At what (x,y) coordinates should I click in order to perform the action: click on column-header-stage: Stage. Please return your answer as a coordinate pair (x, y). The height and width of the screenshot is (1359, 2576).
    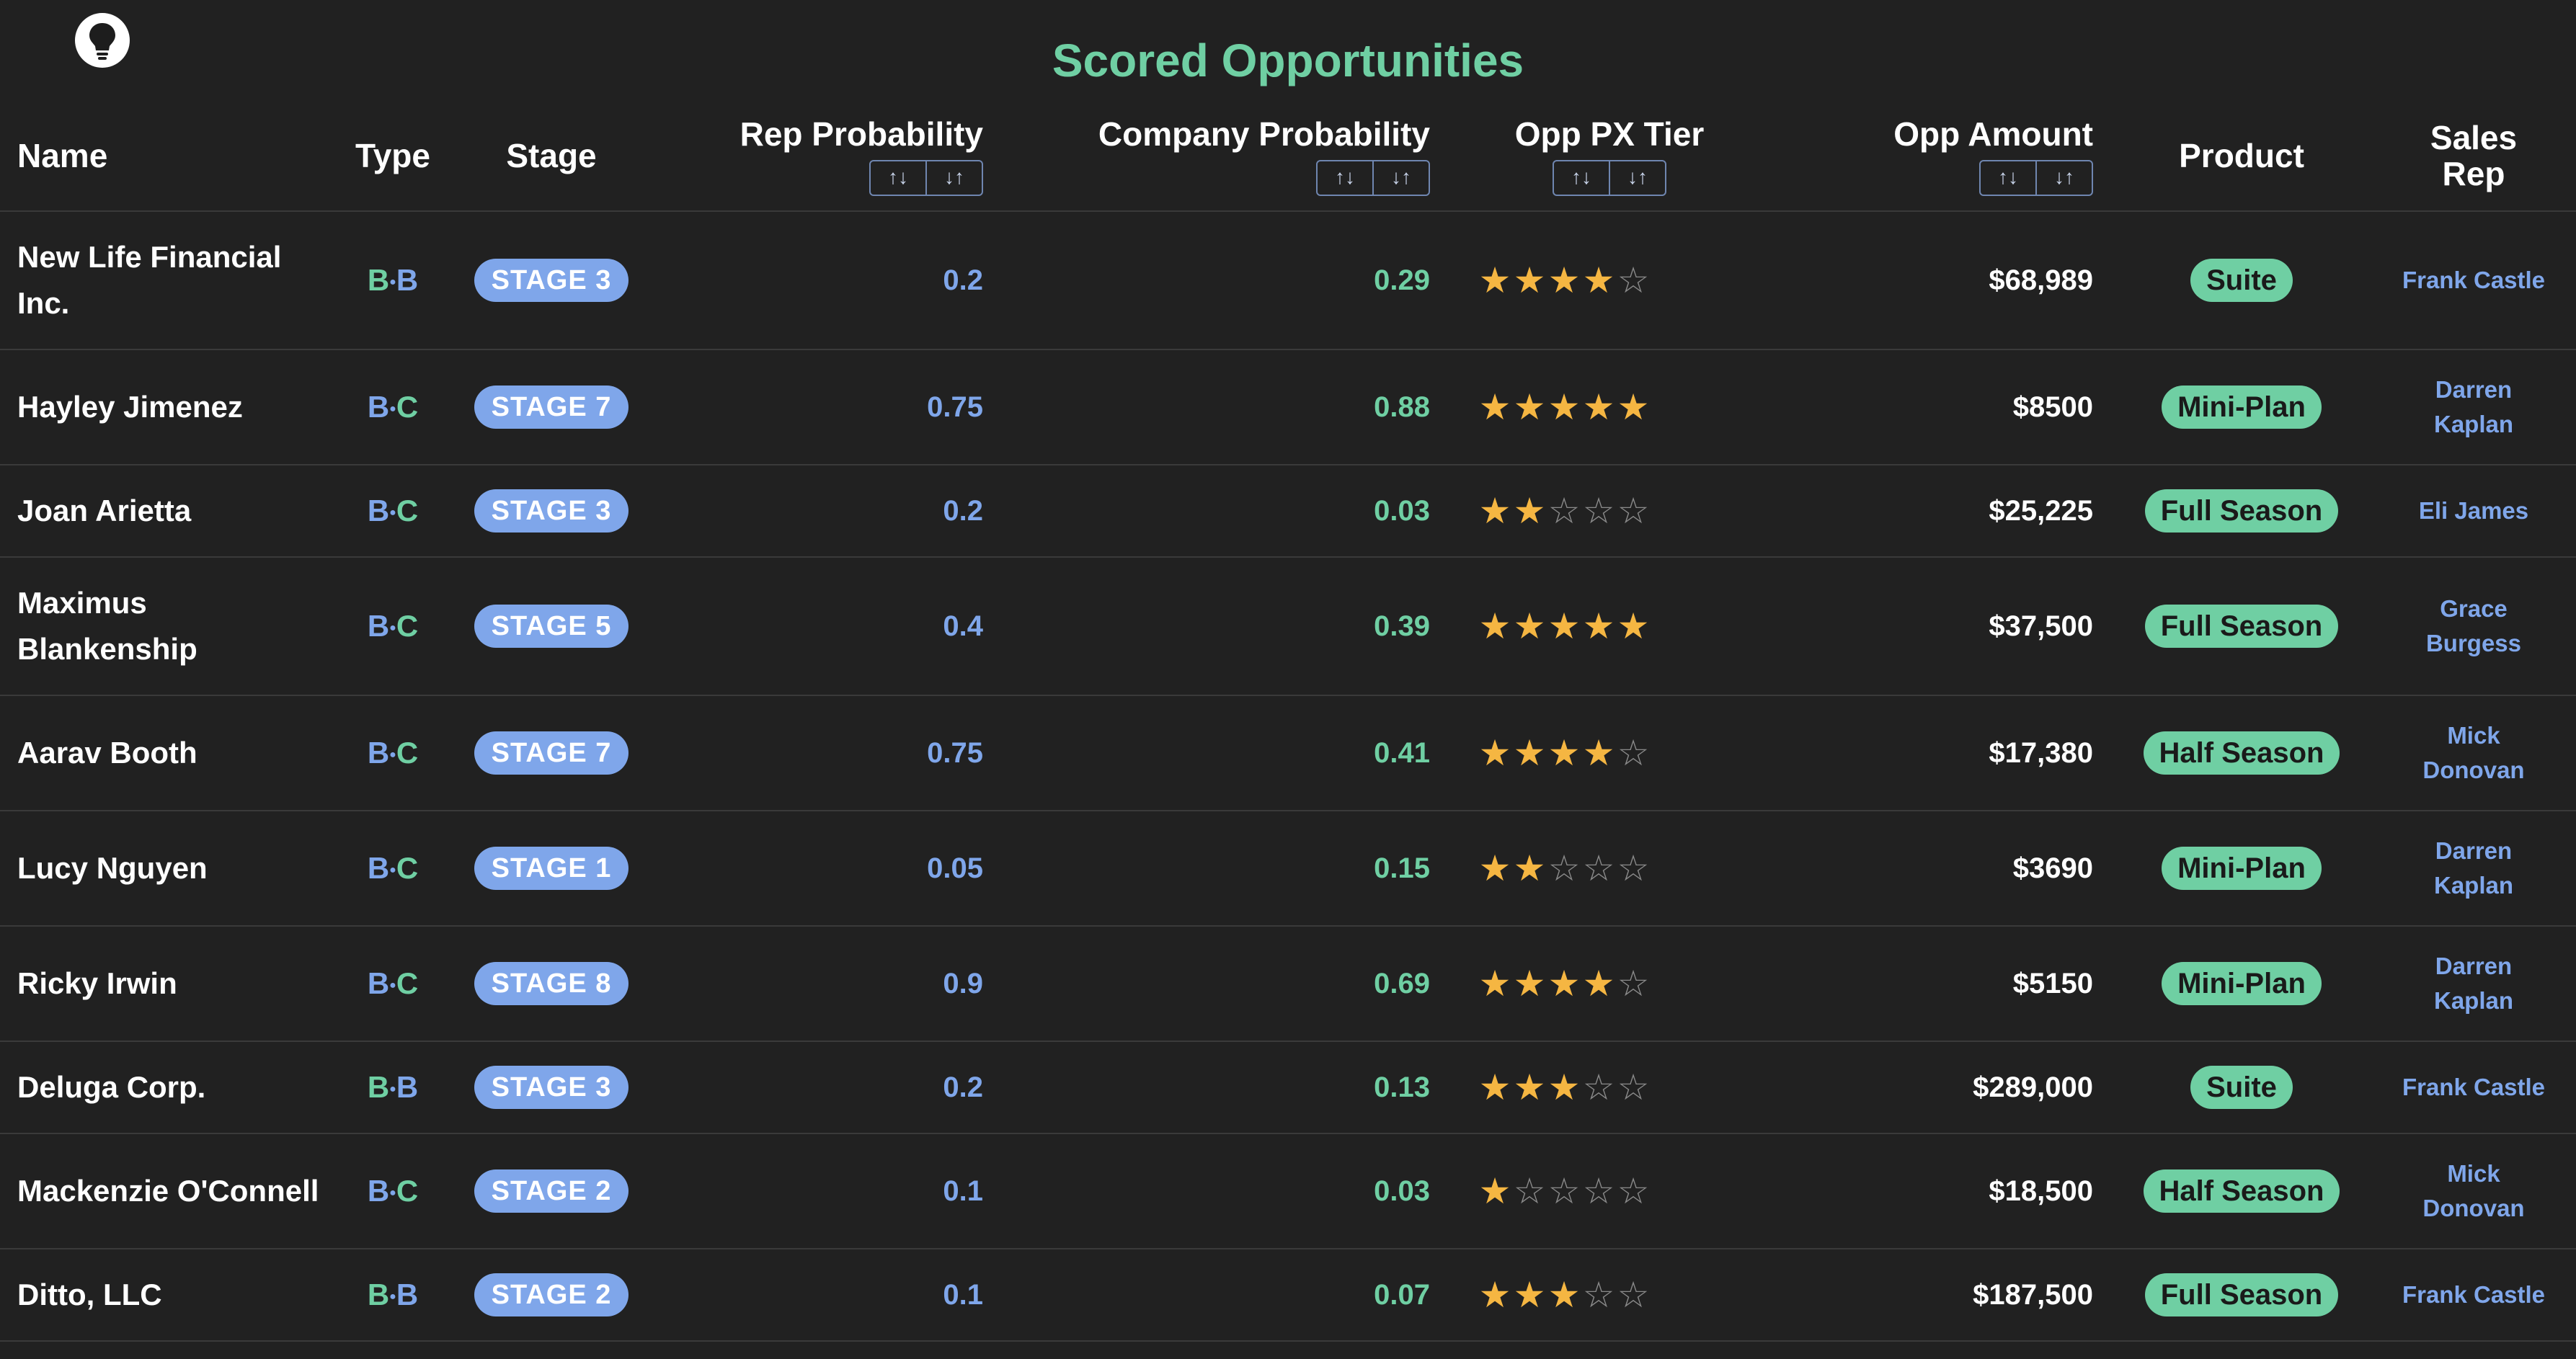
    Looking at the image, I should click on (551, 157).